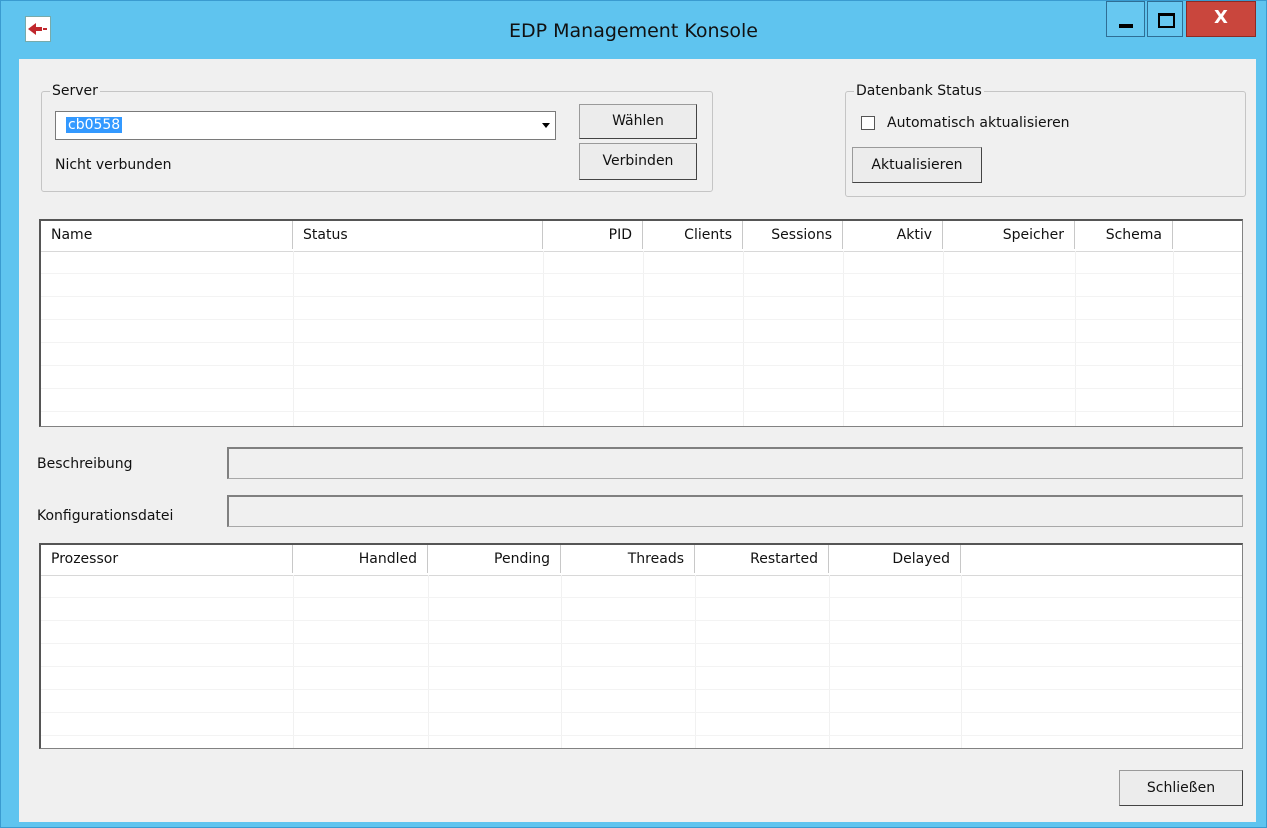 Image resolution: width=1267 pixels, height=828 pixels. I want to click on konfigurationsdatei-field, so click(735, 511).